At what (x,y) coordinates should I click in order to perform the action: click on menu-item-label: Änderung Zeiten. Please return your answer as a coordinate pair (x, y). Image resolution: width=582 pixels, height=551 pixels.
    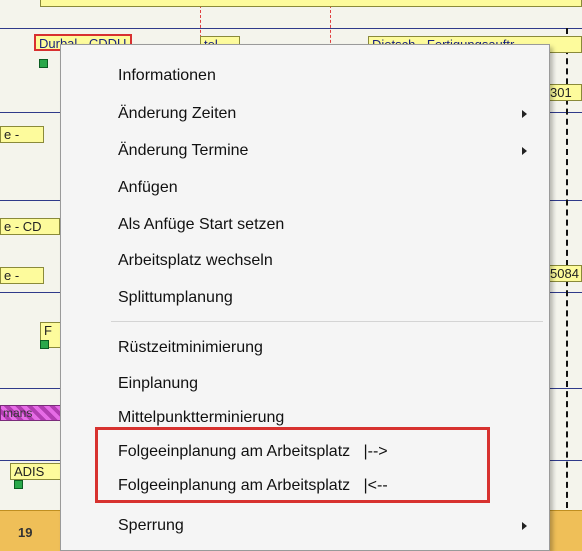
    Looking at the image, I should click on (177, 113).